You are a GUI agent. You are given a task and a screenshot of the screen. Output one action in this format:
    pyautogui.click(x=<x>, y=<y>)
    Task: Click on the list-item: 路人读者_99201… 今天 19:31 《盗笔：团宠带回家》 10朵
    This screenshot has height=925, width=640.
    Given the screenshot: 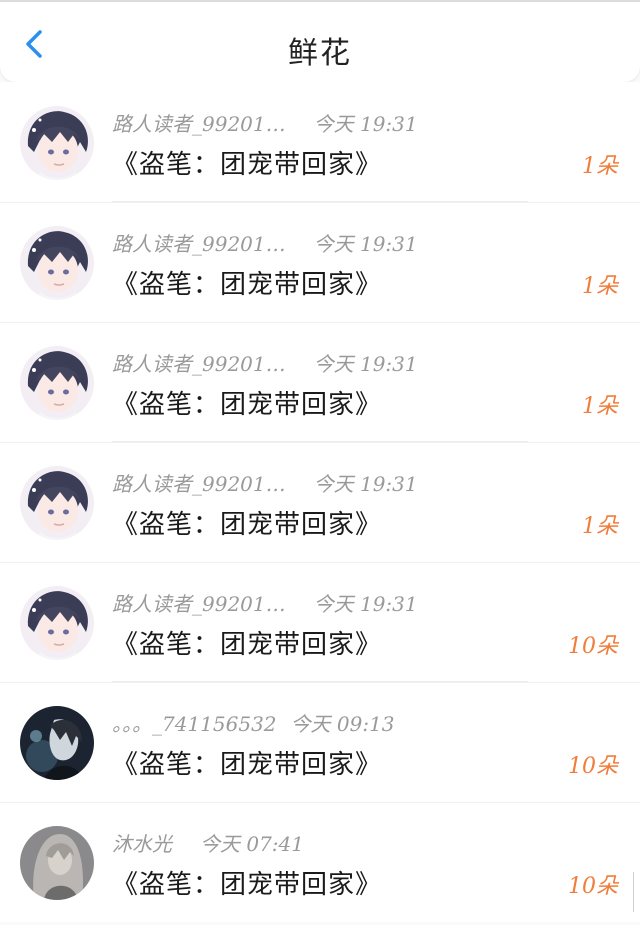 What is the action you would take?
    pyautogui.click(x=320, y=622)
    